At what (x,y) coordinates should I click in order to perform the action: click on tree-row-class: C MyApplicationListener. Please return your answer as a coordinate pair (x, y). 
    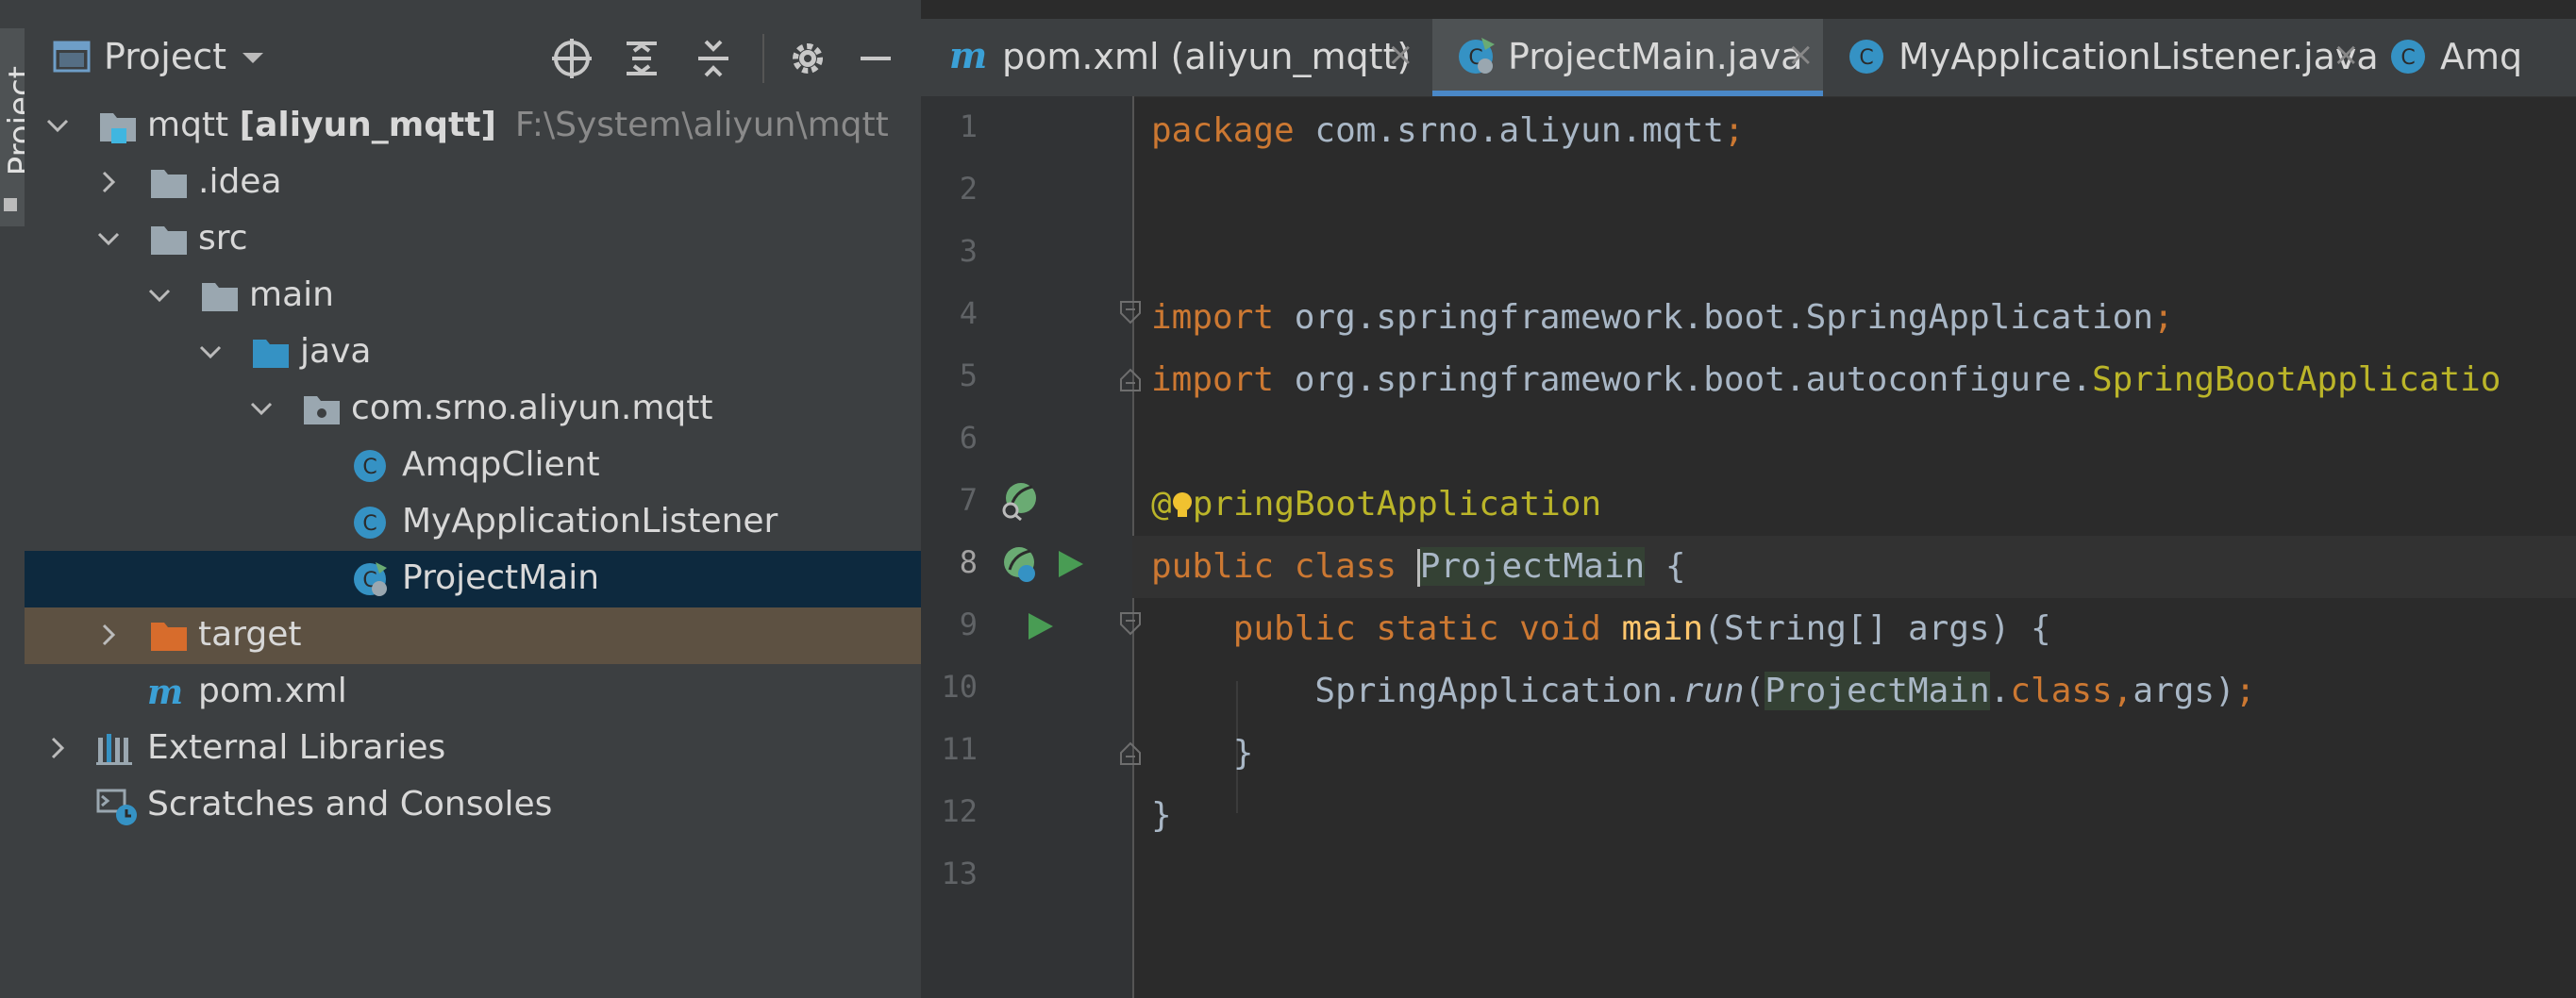
    Looking at the image, I should click on (473, 523).